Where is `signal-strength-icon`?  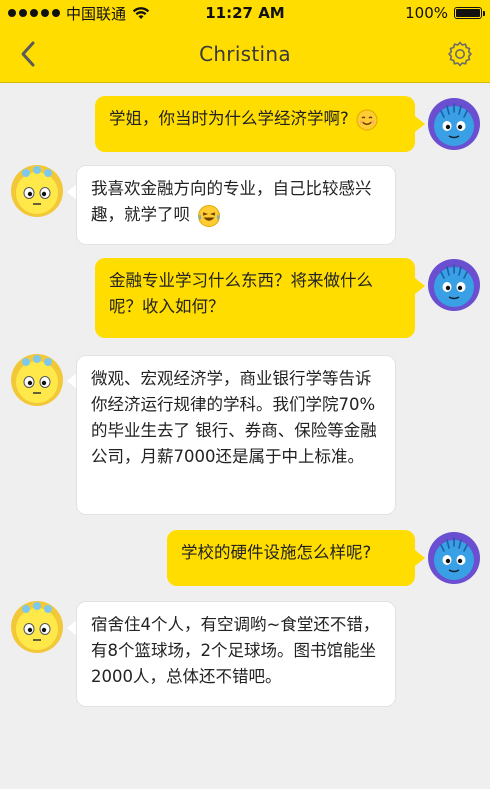 signal-strength-icon is located at coordinates (34, 13).